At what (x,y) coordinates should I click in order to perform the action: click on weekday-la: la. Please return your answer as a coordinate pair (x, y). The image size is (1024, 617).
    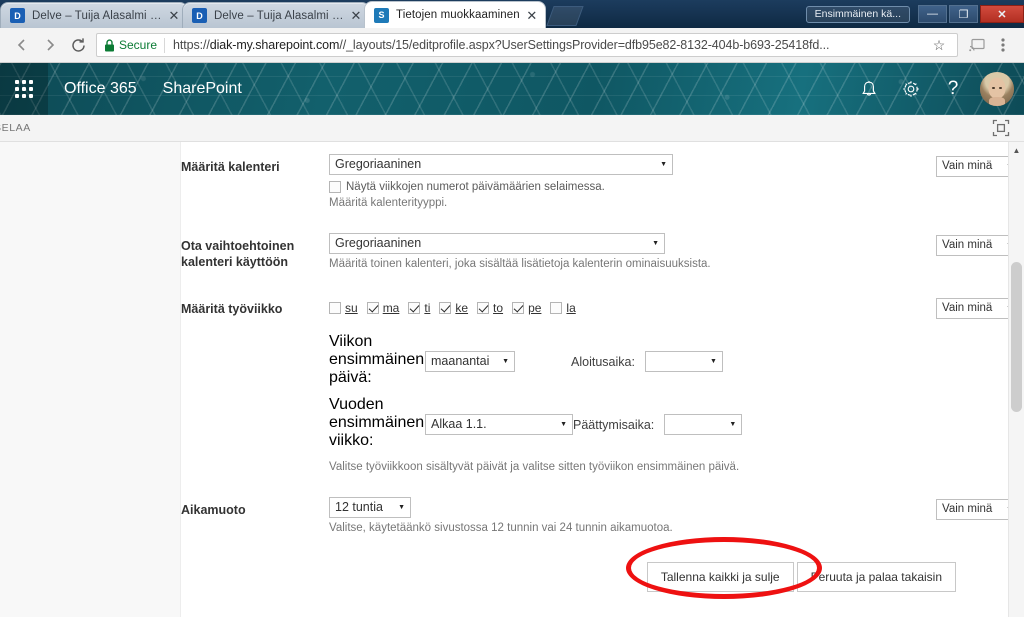
    Looking at the image, I should click on (563, 308).